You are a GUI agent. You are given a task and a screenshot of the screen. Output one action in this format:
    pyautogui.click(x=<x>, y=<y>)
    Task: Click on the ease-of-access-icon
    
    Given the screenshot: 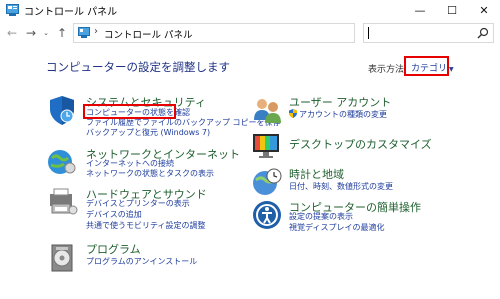 What is the action you would take?
    pyautogui.click(x=267, y=215)
    